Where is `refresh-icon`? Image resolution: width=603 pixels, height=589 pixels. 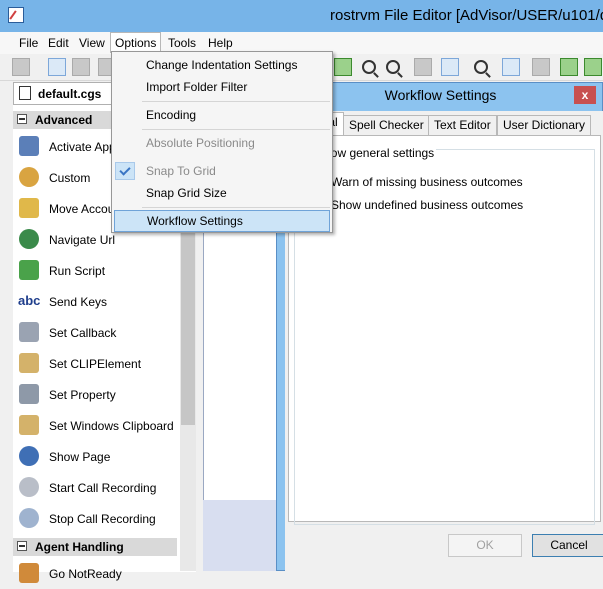 refresh-icon is located at coordinates (343, 67).